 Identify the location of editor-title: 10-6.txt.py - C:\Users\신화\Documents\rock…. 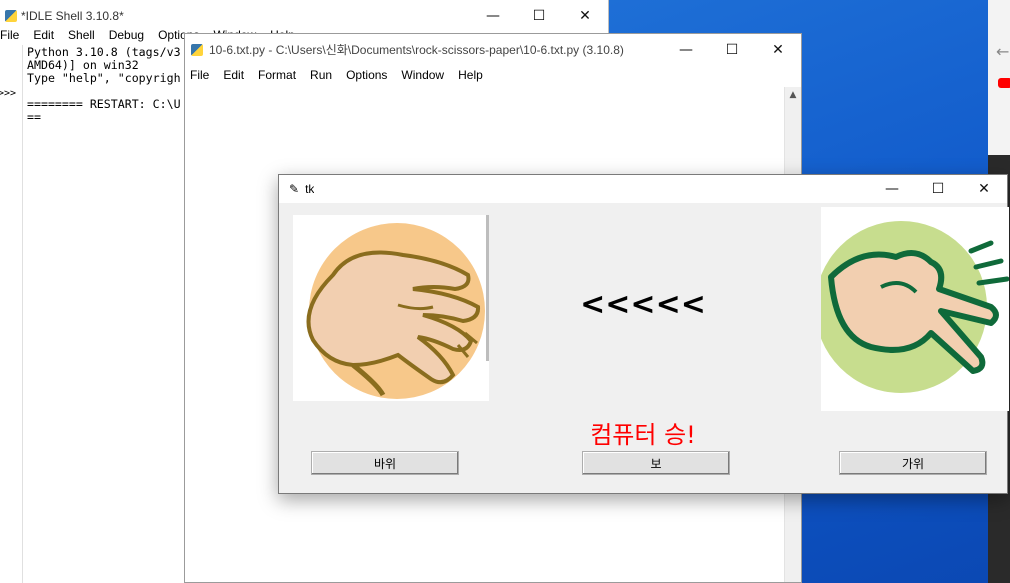
(416, 50).